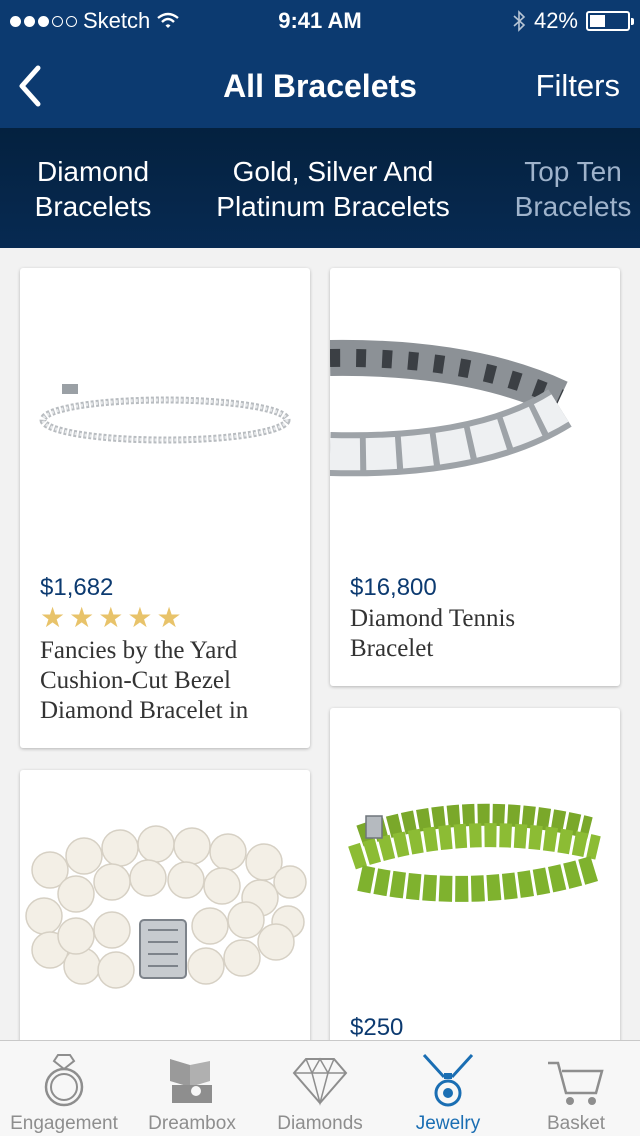  Describe the element at coordinates (576, 1083) in the screenshot. I see `cart-icon` at that location.